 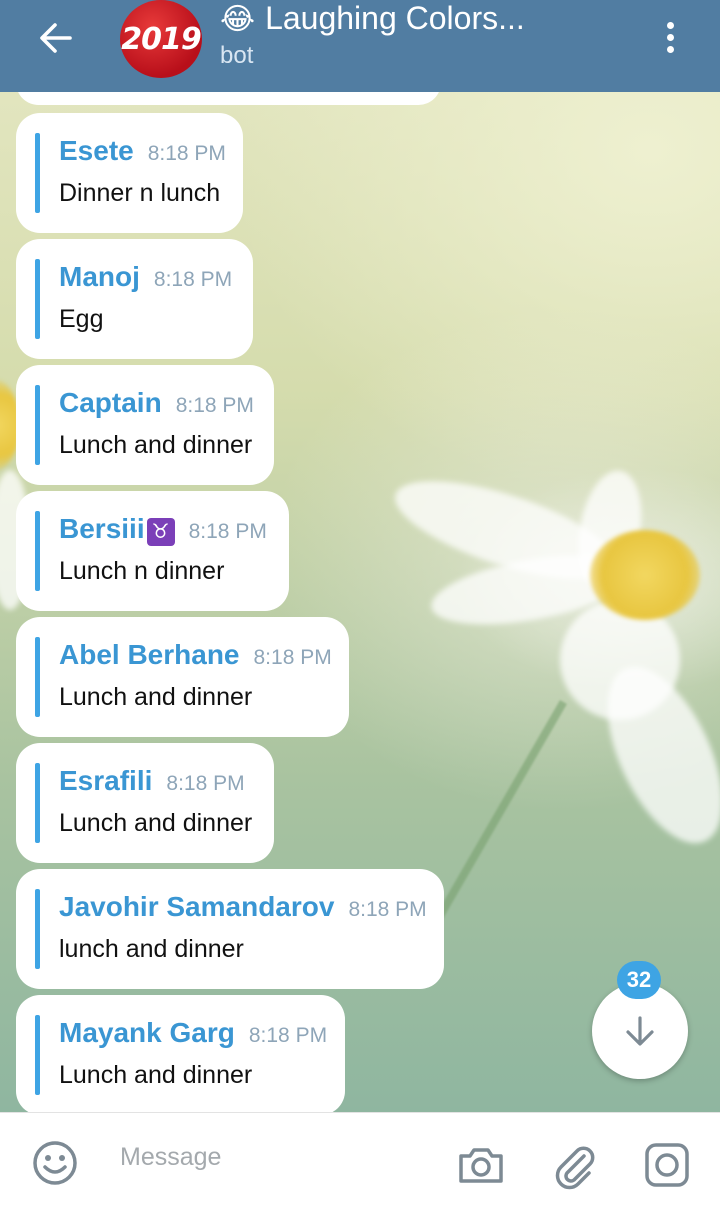 What do you see at coordinates (142, 571) in the screenshot?
I see `message-text: Lunch n dinner` at bounding box center [142, 571].